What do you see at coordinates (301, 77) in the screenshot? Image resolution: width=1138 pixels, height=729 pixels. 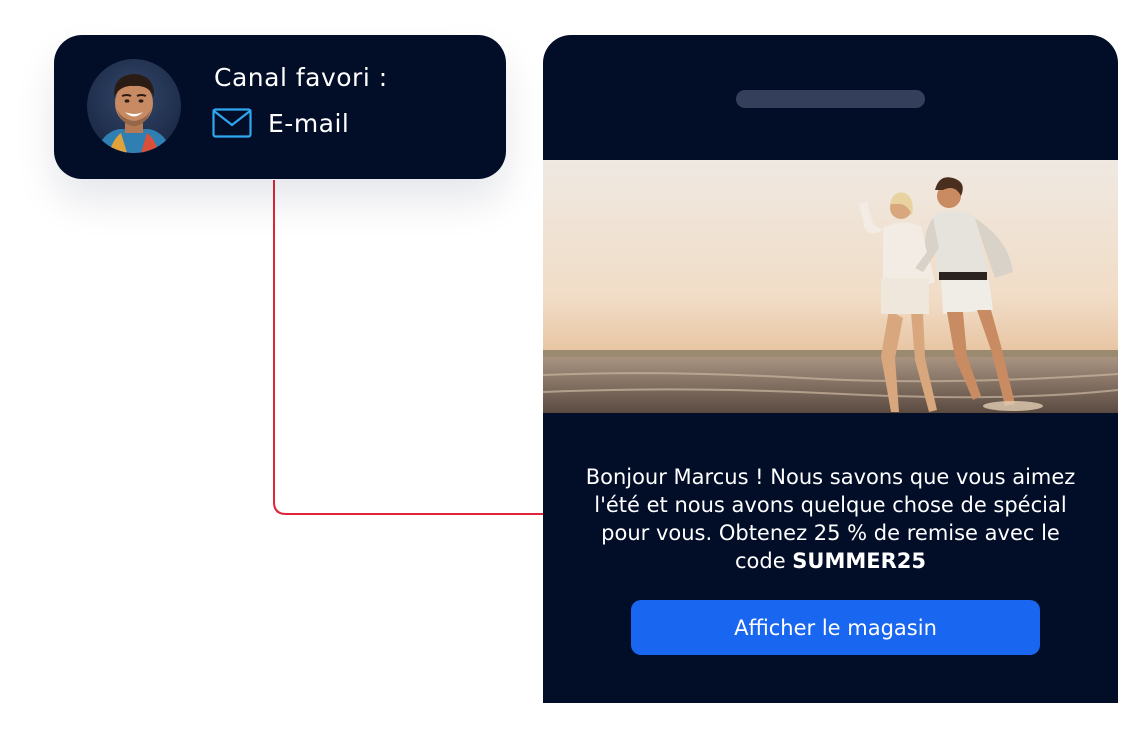 I see `favorite-channel-label: Canal favori :` at bounding box center [301, 77].